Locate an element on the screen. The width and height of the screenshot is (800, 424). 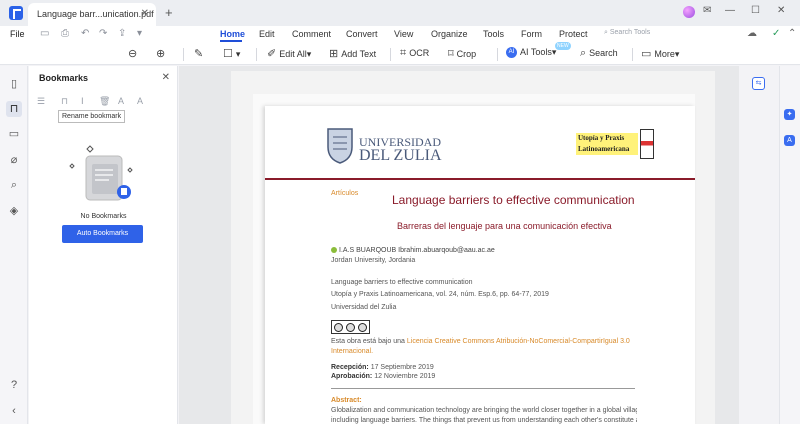
zoom-in-button: ⊕ is located at coordinates (162, 53).